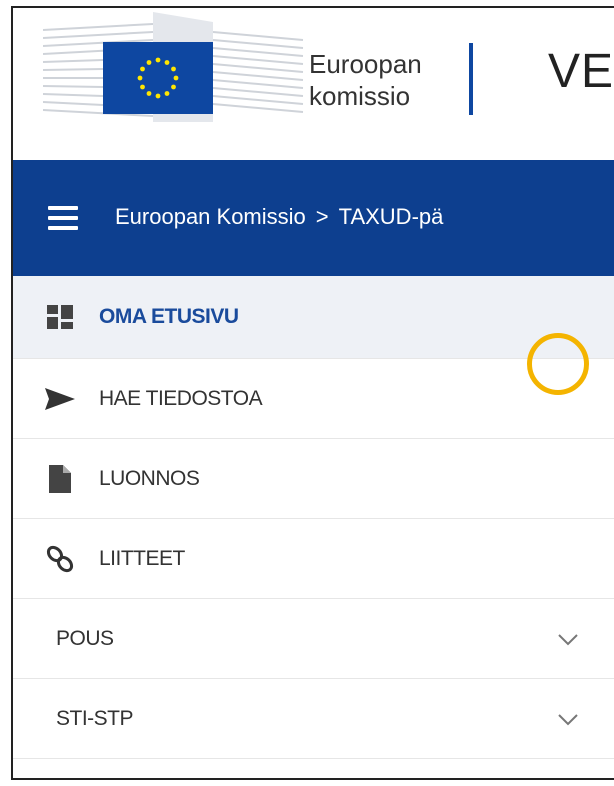 This screenshot has height=786, width=614. Describe the element at coordinates (169, 316) in the screenshot. I see `menu-item-label: OMA ETUSIVU` at that location.